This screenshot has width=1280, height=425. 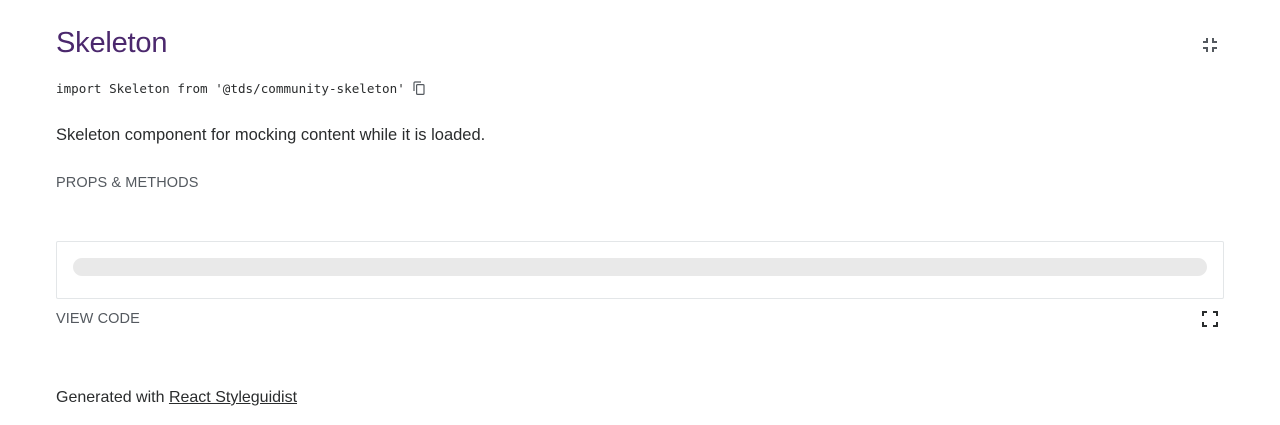 What do you see at coordinates (112, 397) in the screenshot?
I see `footer-text: Generated with` at bounding box center [112, 397].